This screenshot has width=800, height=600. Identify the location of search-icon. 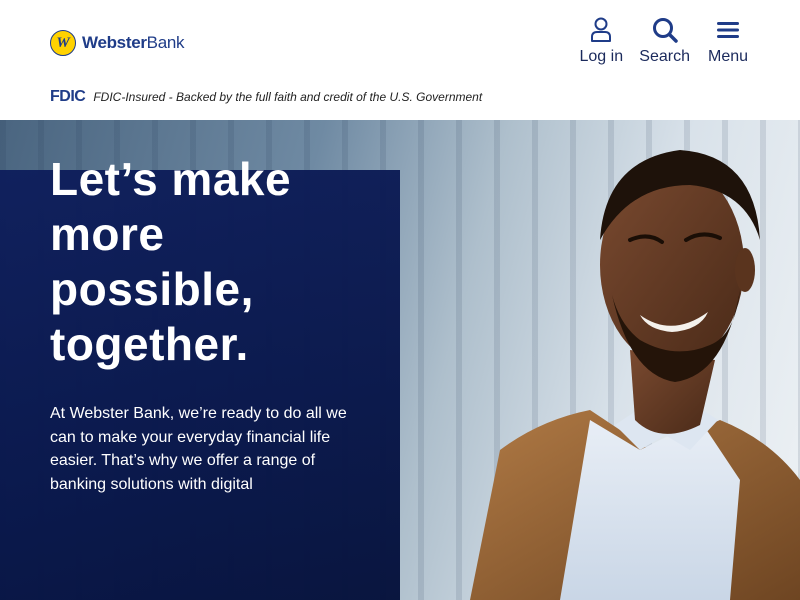
(665, 30).